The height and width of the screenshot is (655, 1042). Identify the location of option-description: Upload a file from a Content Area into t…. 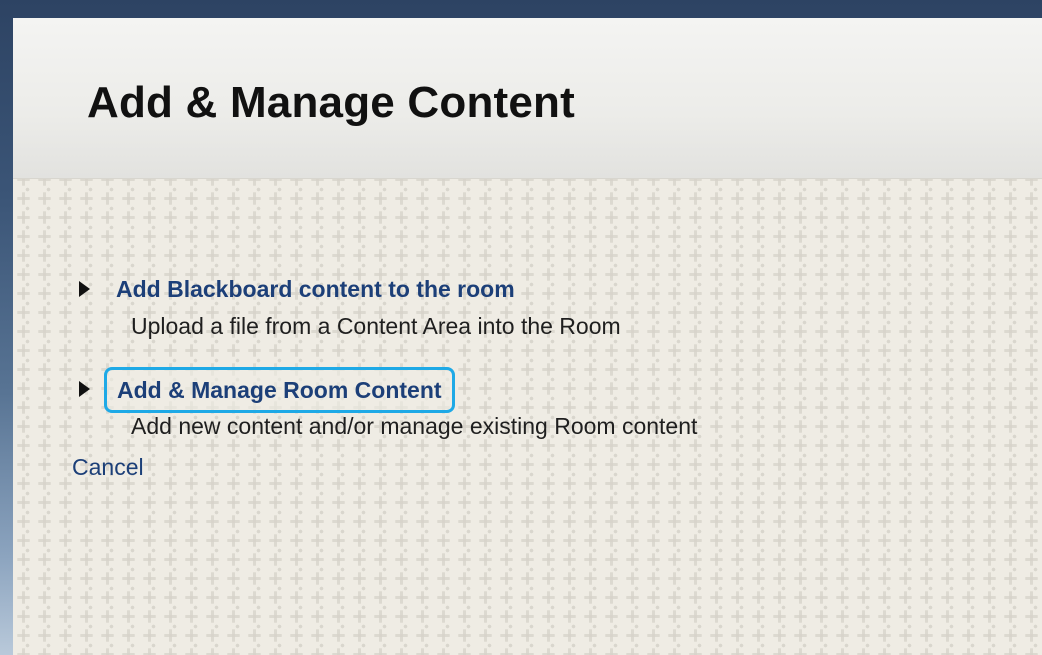
(376, 326).